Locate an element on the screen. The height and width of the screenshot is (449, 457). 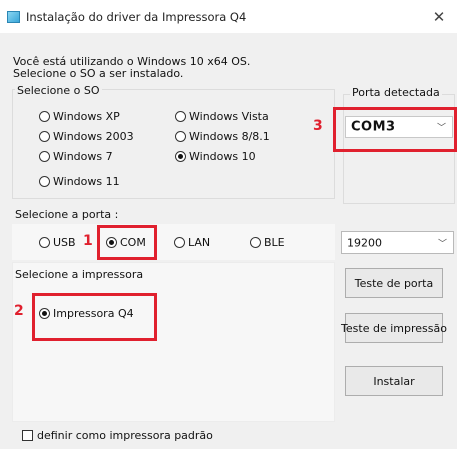
checkbox-label: definir como impressora padrão is located at coordinates (125, 435).